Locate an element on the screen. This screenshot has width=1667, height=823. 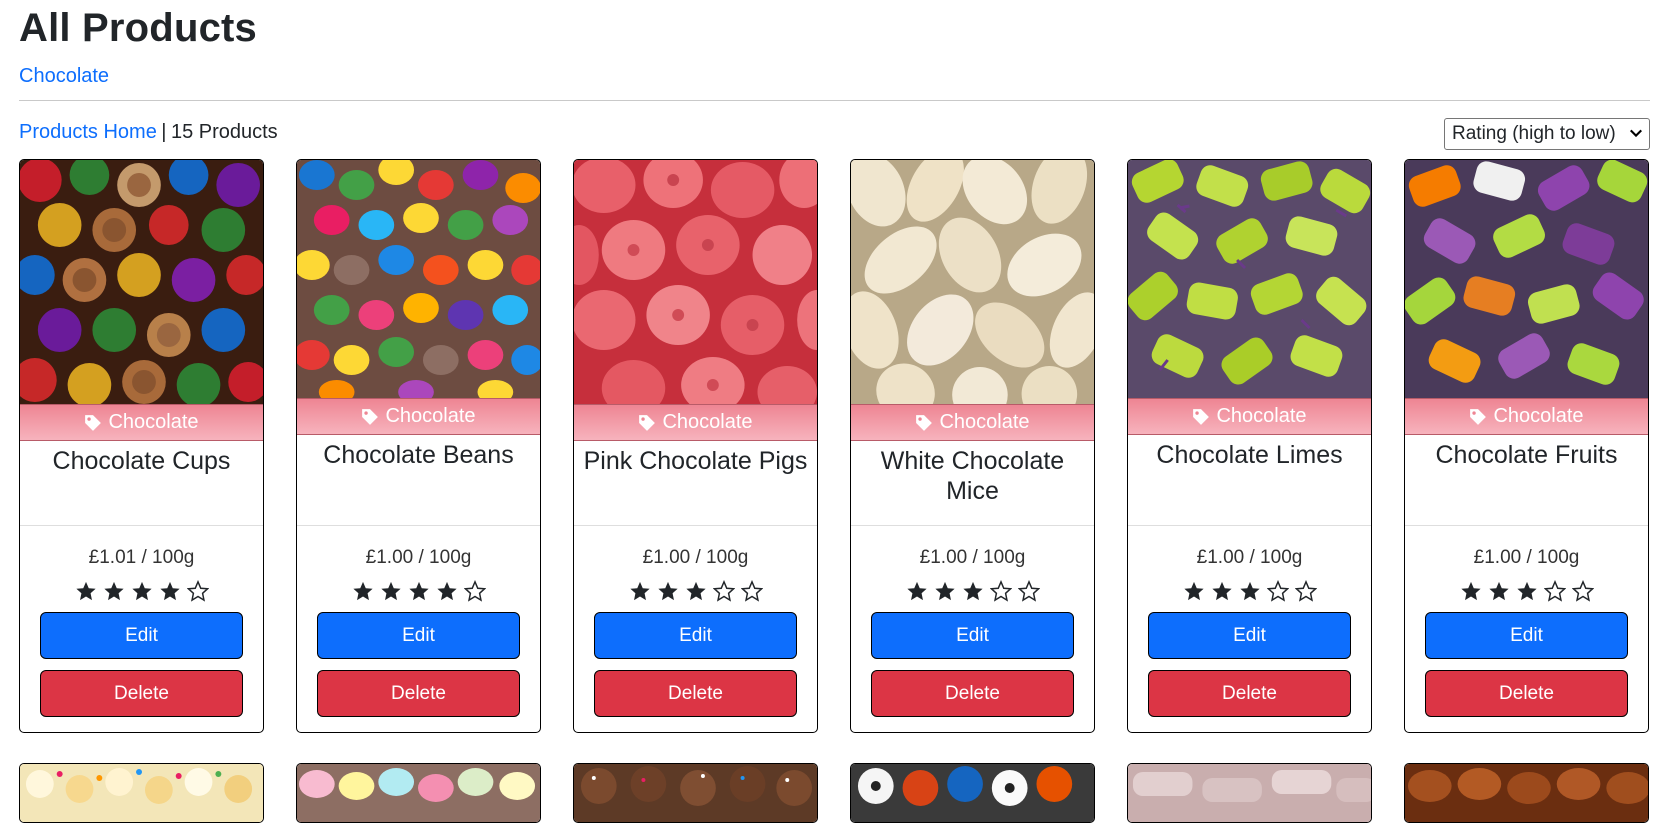
sort-selected-label: Rating (high to low) is located at coordinates (1534, 133).